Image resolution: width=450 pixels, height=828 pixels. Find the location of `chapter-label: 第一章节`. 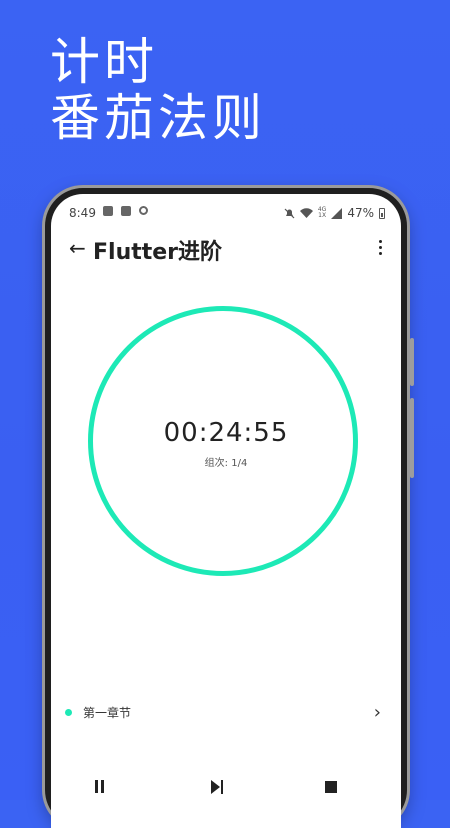

chapter-label: 第一章节 is located at coordinates (107, 713).